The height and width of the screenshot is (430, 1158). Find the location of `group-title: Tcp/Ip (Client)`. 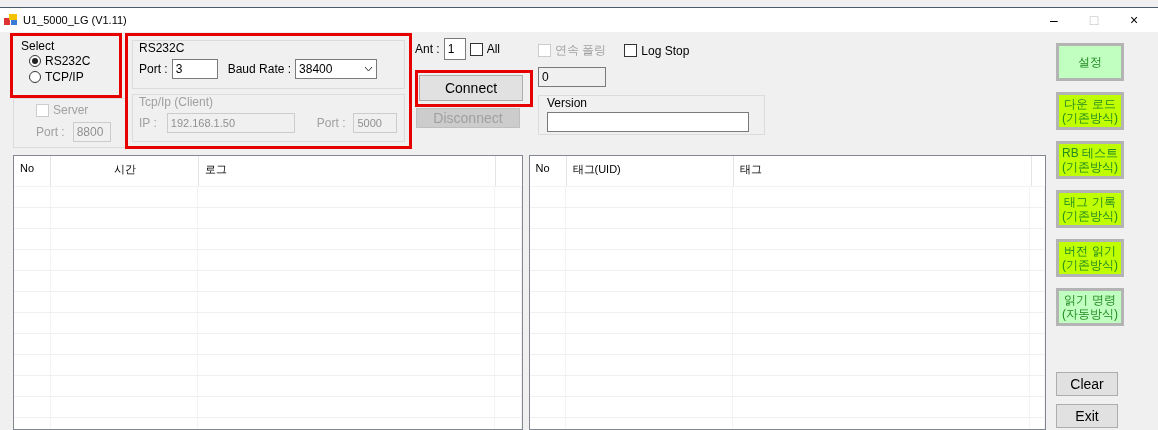

group-title: Tcp/Ip (Client) is located at coordinates (177, 102).